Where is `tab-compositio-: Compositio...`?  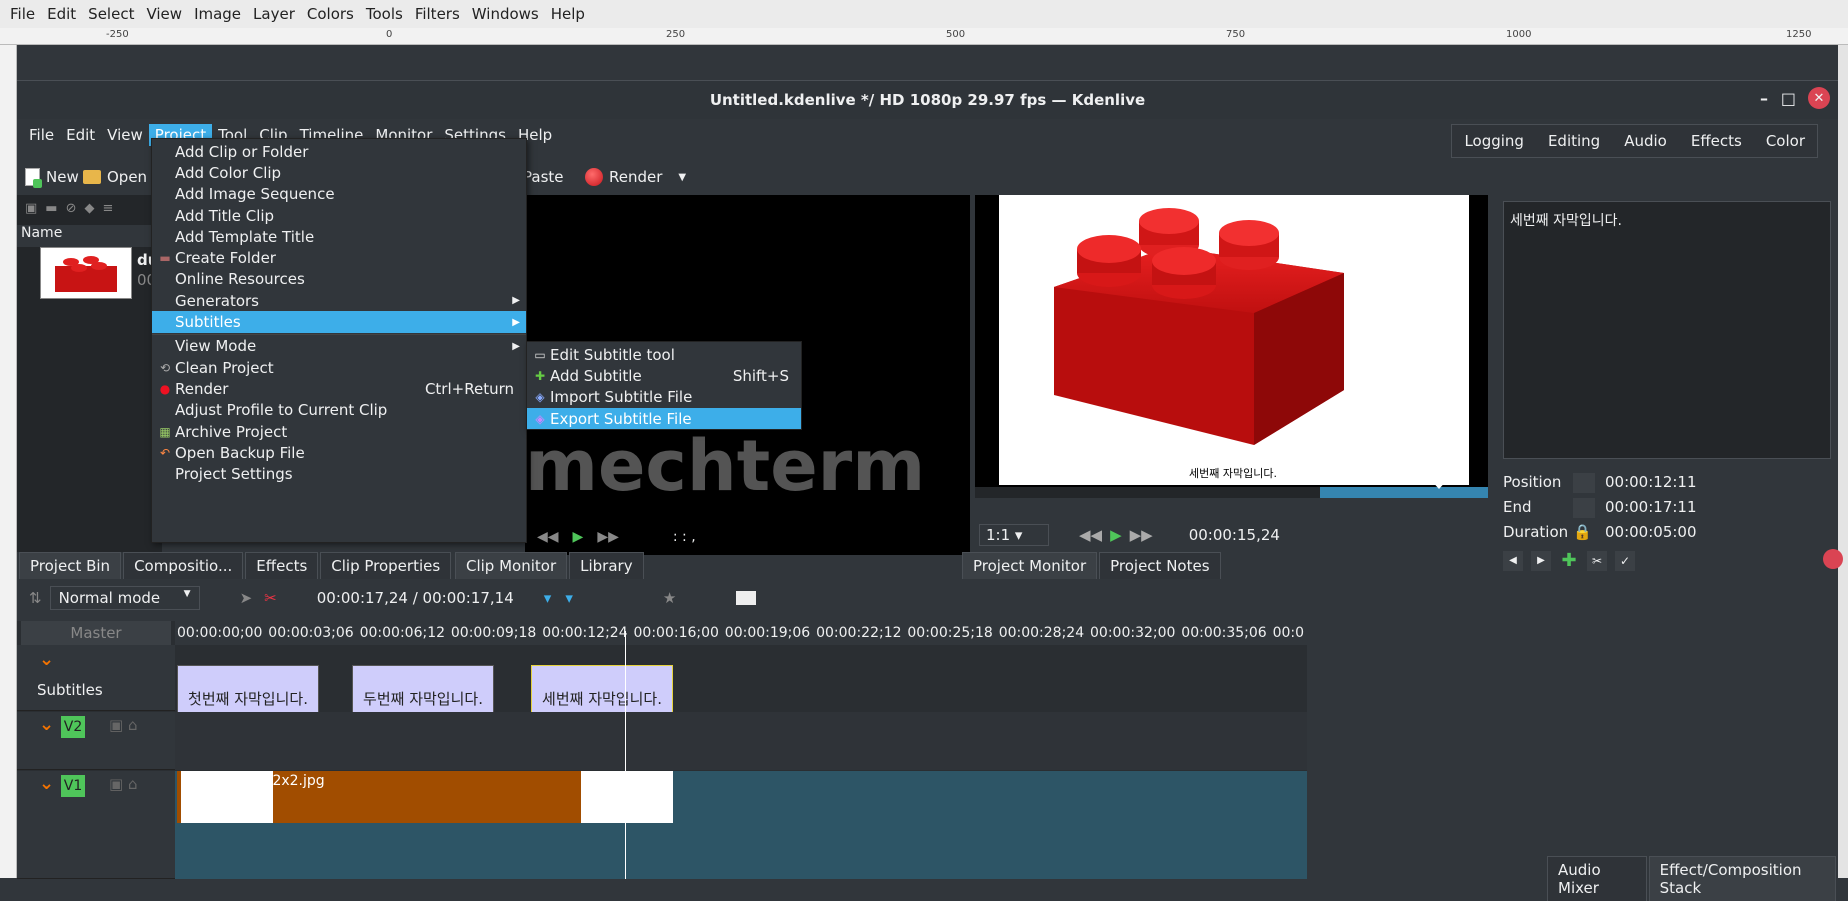 tab-compositio-: Compositio... is located at coordinates (183, 565).